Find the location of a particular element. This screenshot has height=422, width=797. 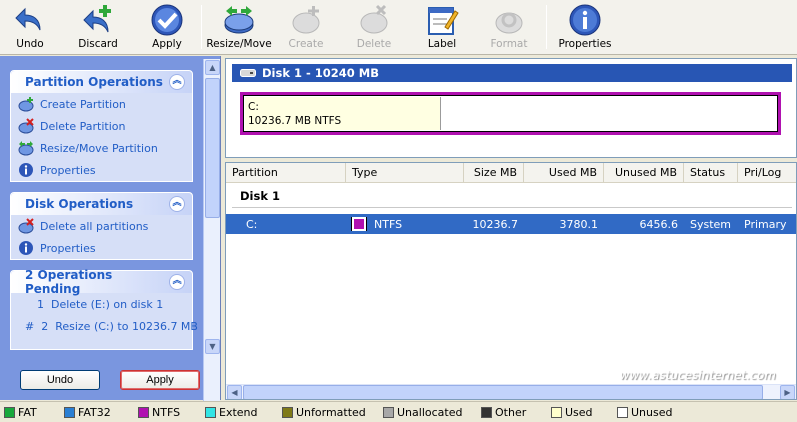

partition-properties-label: Properties is located at coordinates (68, 170).